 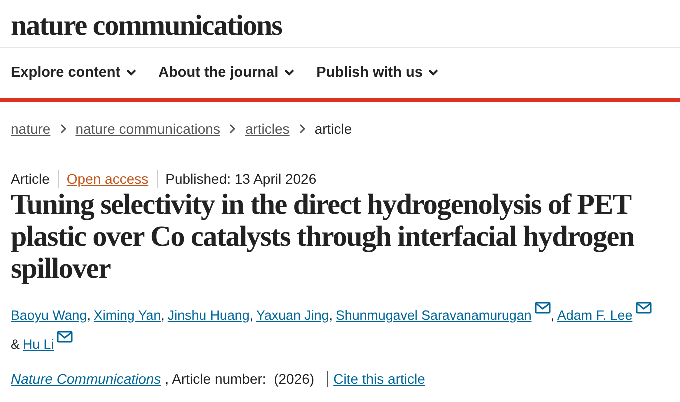 What do you see at coordinates (31, 179) in the screenshot?
I see `article-meta-text: Article` at bounding box center [31, 179].